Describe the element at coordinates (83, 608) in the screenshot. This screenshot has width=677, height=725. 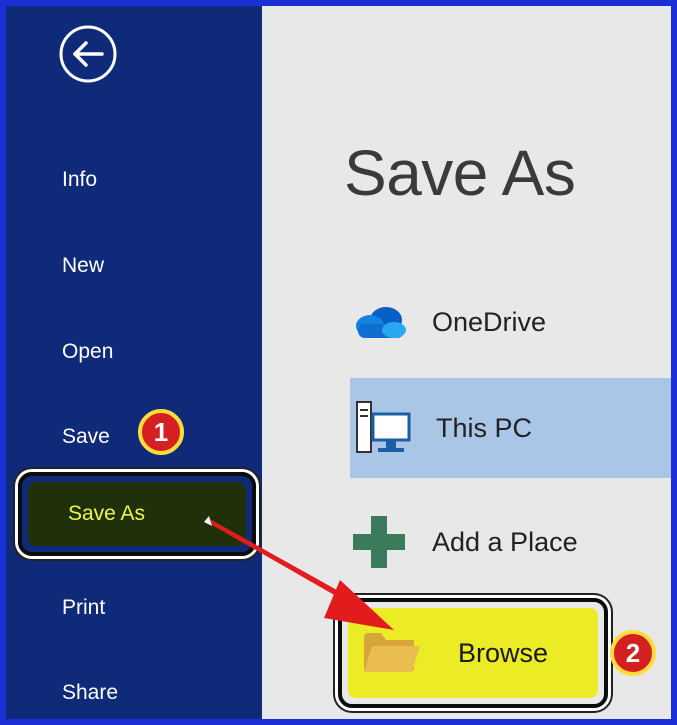
I see `sidebar-item-print: Print` at that location.